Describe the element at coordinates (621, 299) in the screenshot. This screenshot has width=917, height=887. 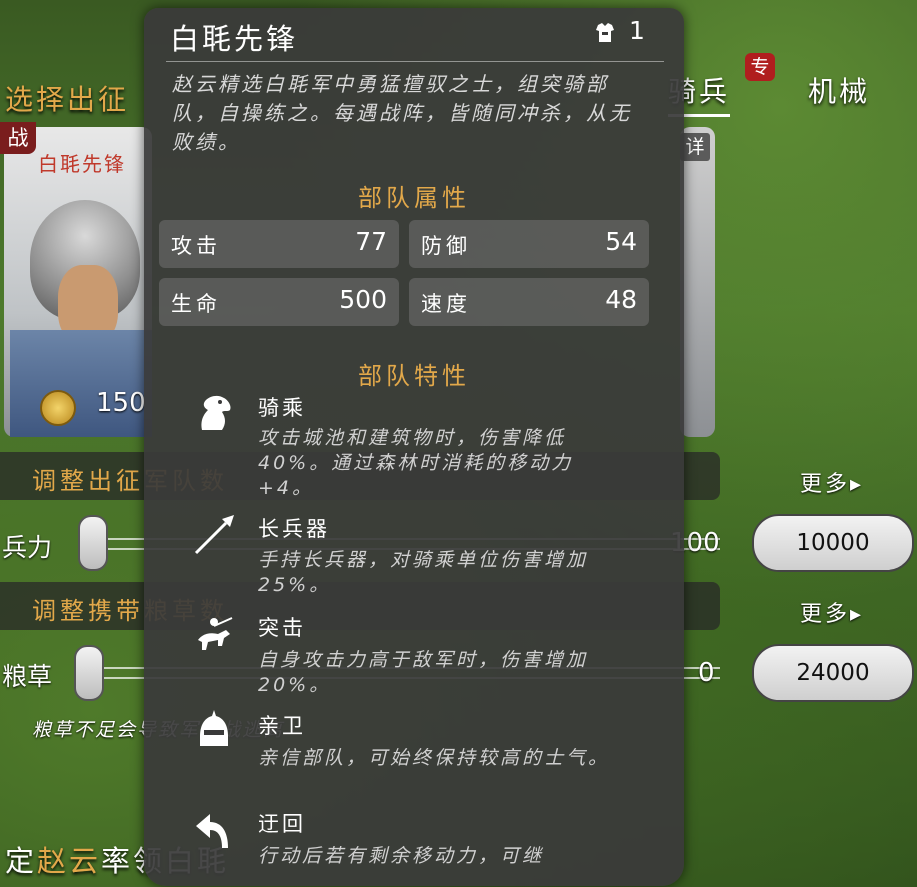
I see `stat-value: 48` at that location.